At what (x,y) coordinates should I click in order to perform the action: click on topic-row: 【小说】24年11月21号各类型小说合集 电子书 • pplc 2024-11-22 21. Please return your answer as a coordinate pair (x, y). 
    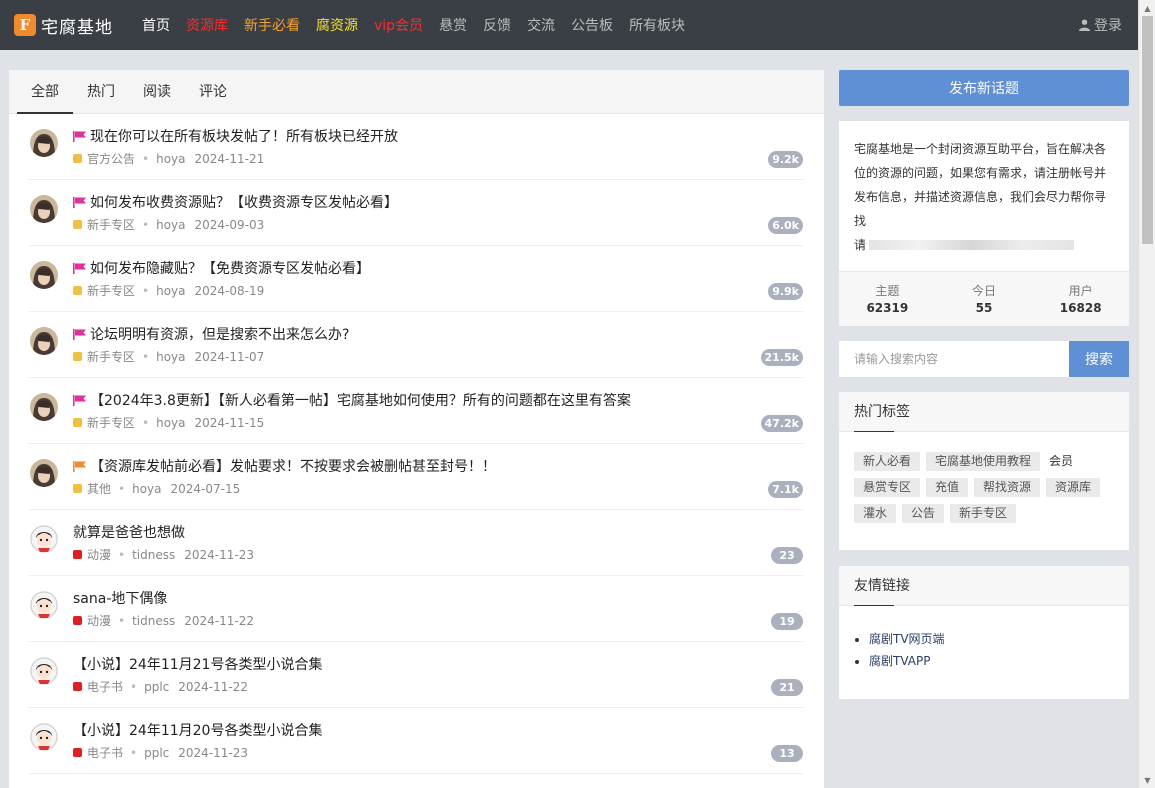
    Looking at the image, I should click on (416, 675).